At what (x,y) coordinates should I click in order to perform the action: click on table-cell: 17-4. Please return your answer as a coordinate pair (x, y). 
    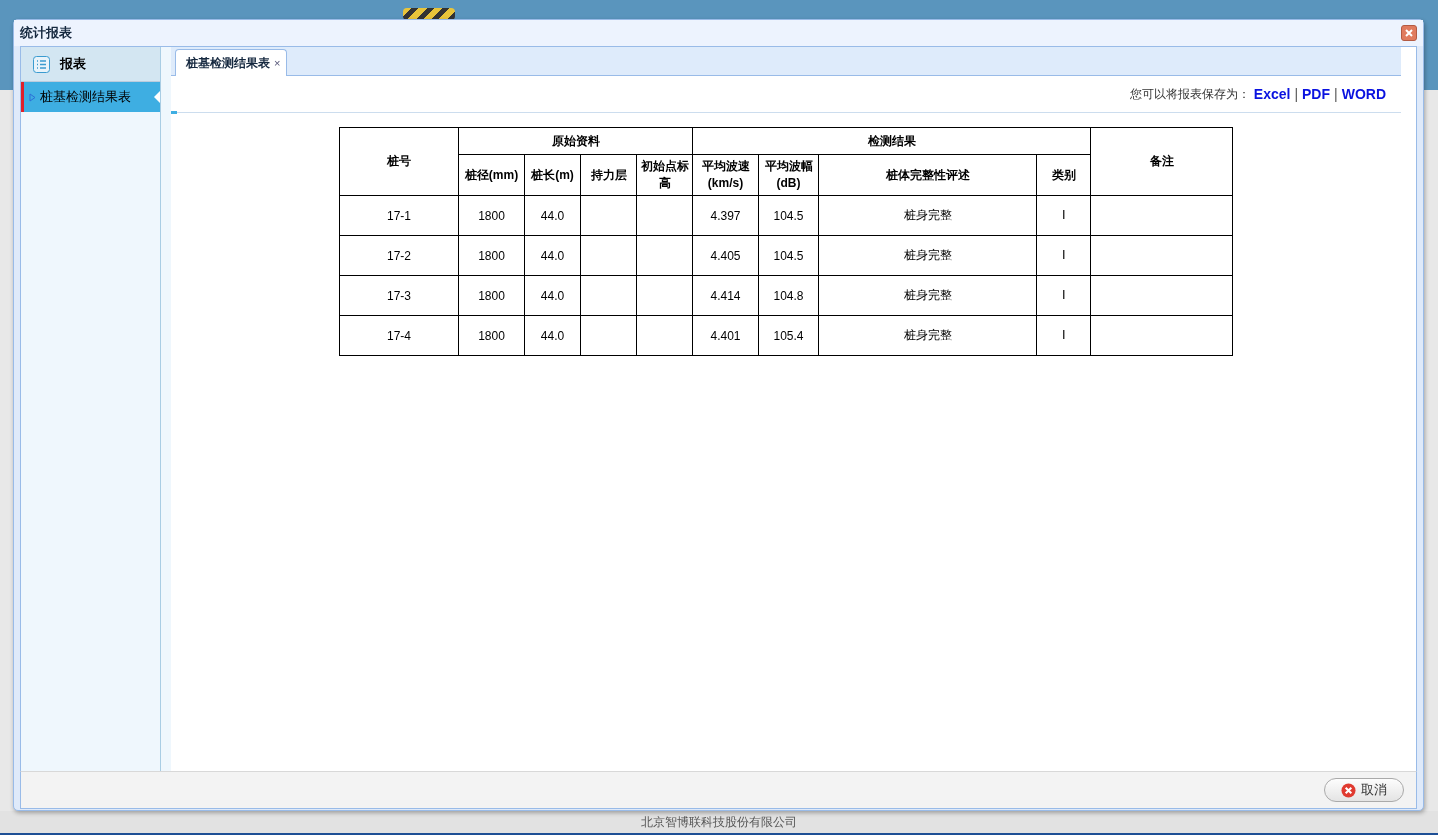
    Looking at the image, I should click on (399, 335).